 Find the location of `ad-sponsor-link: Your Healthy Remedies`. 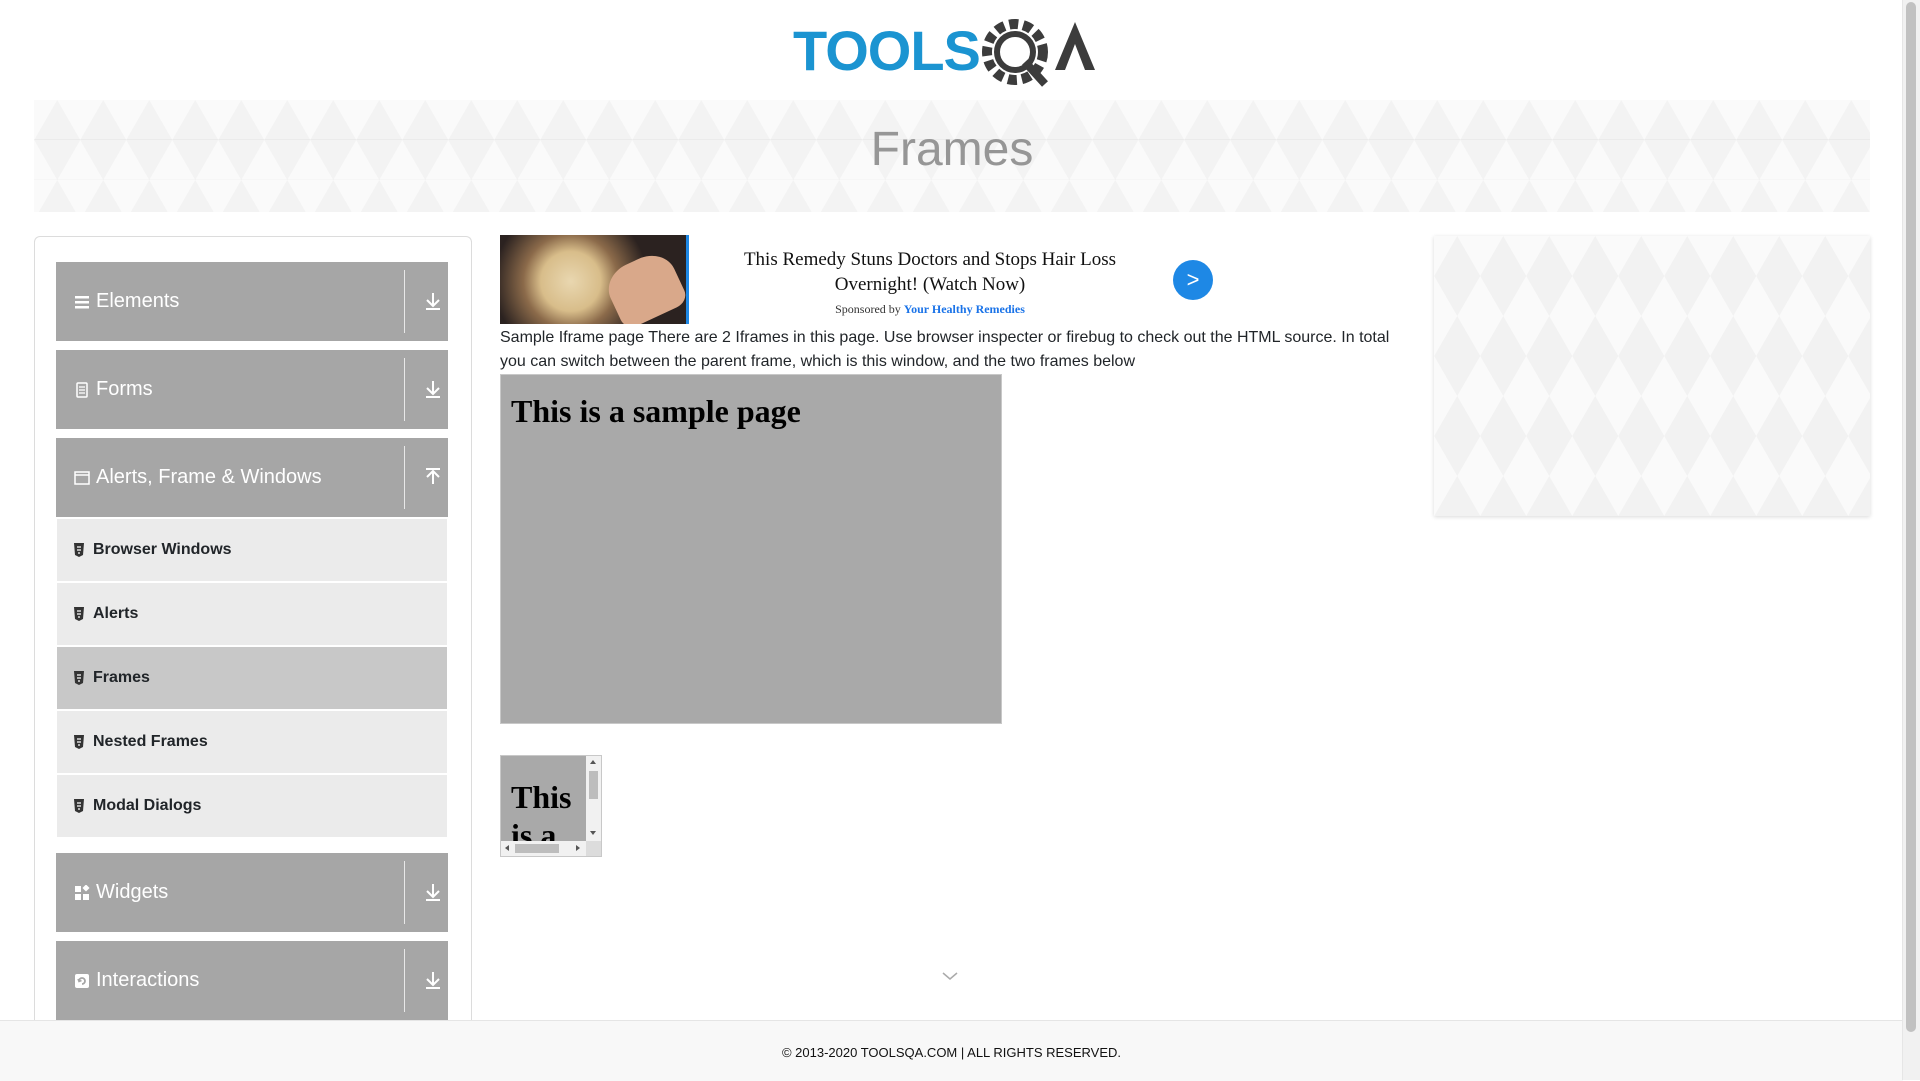

ad-sponsor-link: Your Healthy Remedies is located at coordinates (964, 309).